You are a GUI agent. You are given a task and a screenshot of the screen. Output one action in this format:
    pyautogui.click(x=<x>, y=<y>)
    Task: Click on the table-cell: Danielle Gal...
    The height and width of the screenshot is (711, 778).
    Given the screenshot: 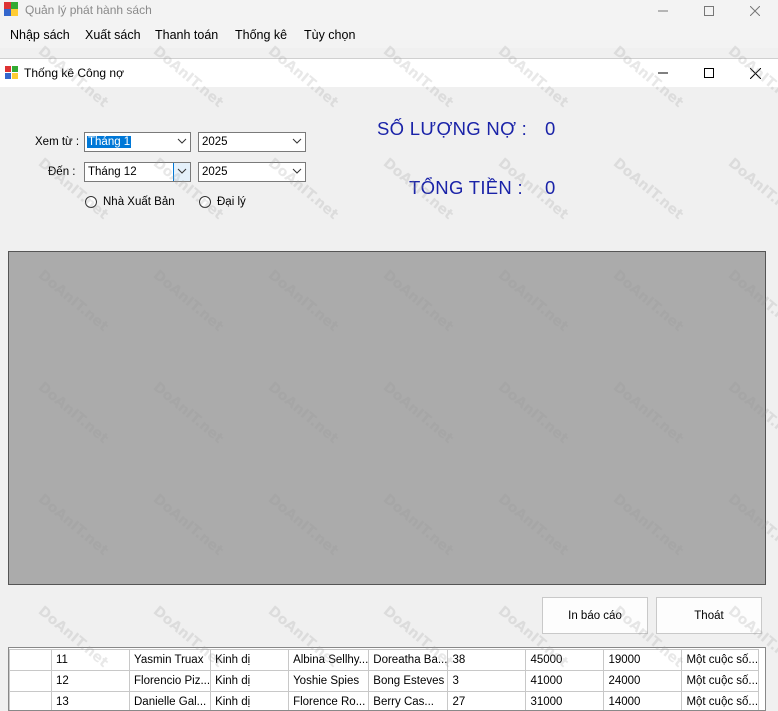 What is the action you would take?
    pyautogui.click(x=170, y=701)
    